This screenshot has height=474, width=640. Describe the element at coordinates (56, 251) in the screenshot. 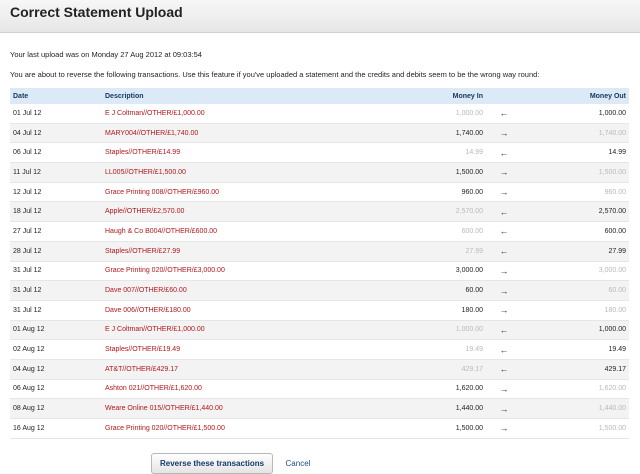

I see `date-cell: 28 Jul 12` at that location.